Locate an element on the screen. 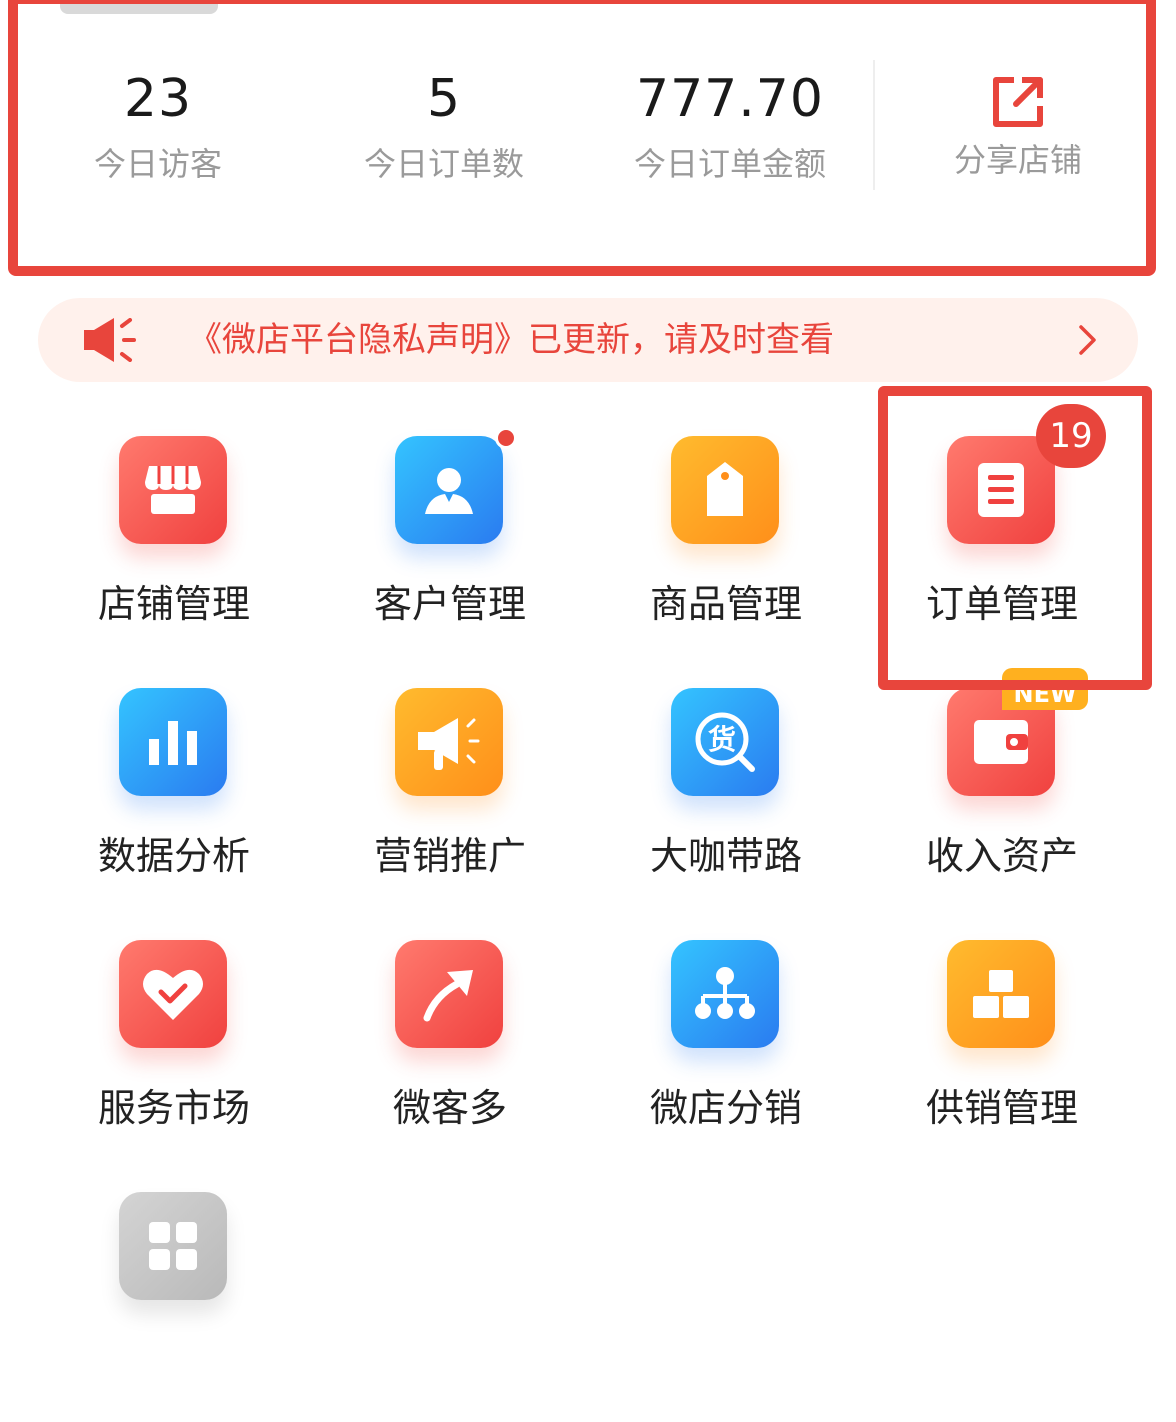 Image resolution: width=1176 pixels, height=1422 pixels. apps-grid-icon is located at coordinates (173, 1246).